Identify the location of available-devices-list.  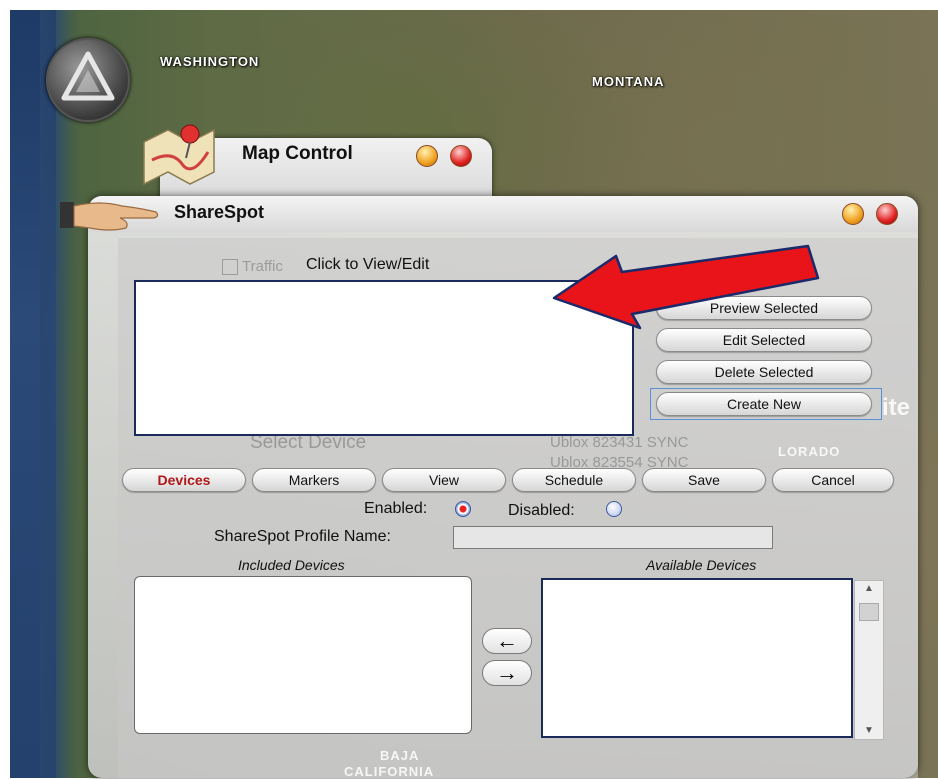
(697, 658).